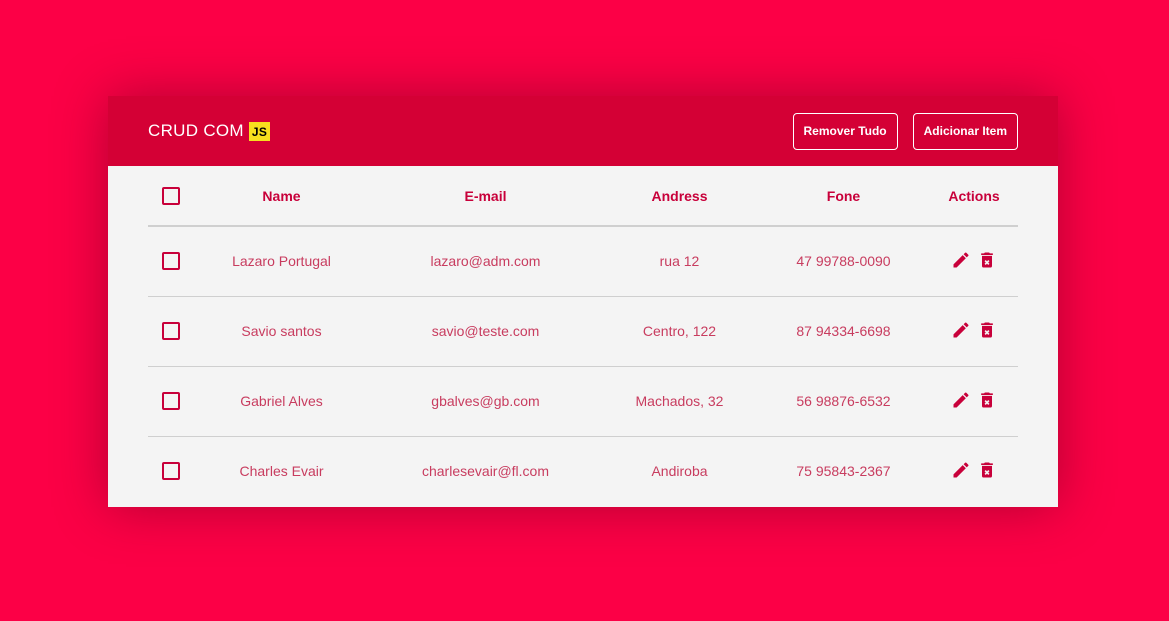 The height and width of the screenshot is (621, 1169). I want to click on column-header-email: E-mail, so click(485, 196).